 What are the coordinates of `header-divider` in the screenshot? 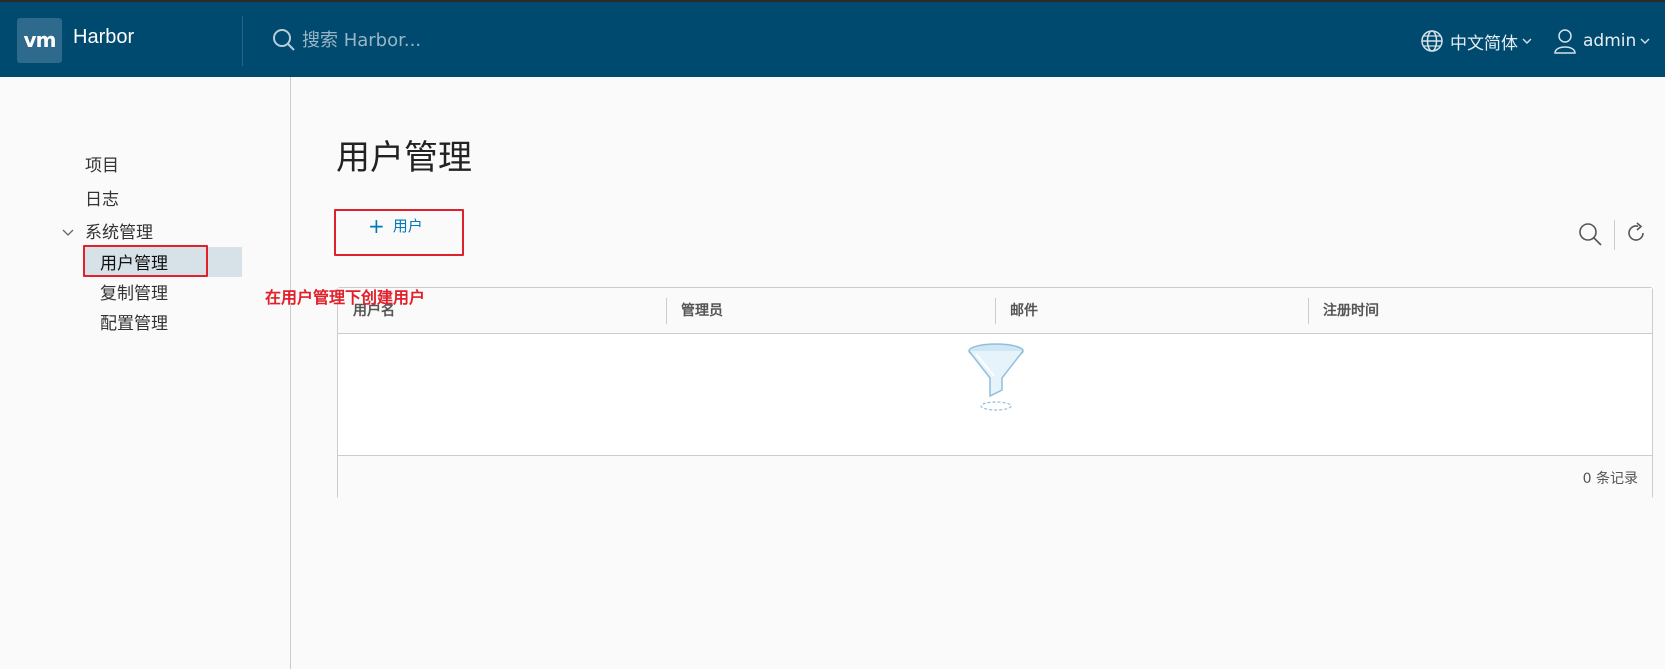 It's located at (242, 41).